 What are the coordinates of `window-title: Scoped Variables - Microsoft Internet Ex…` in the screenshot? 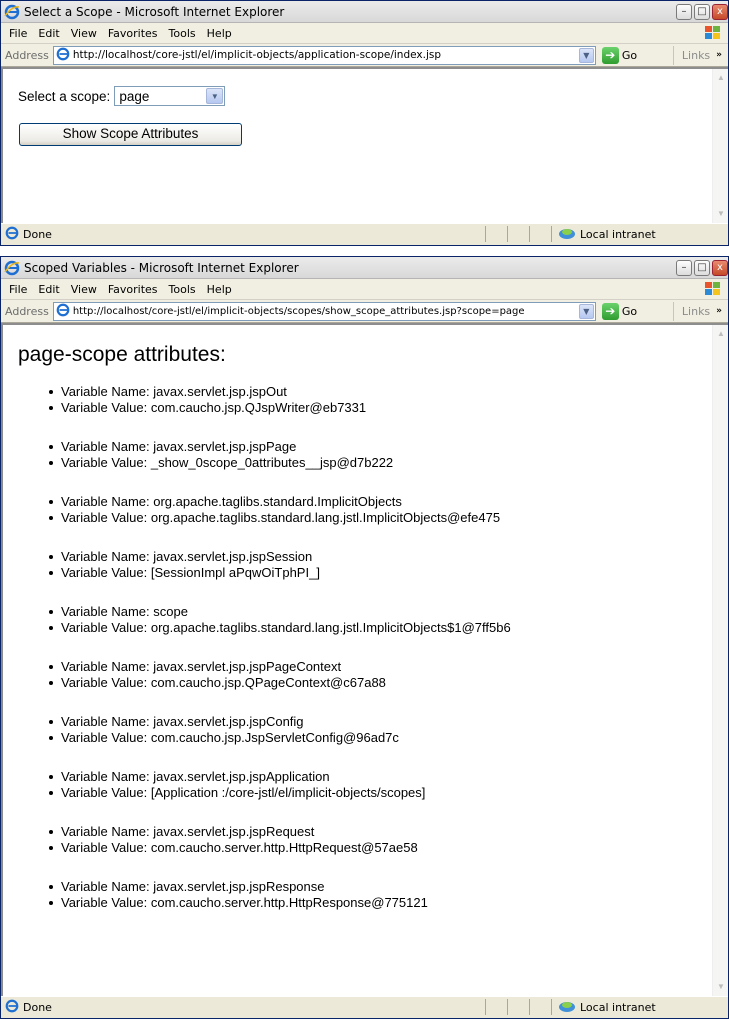 It's located at (161, 267).